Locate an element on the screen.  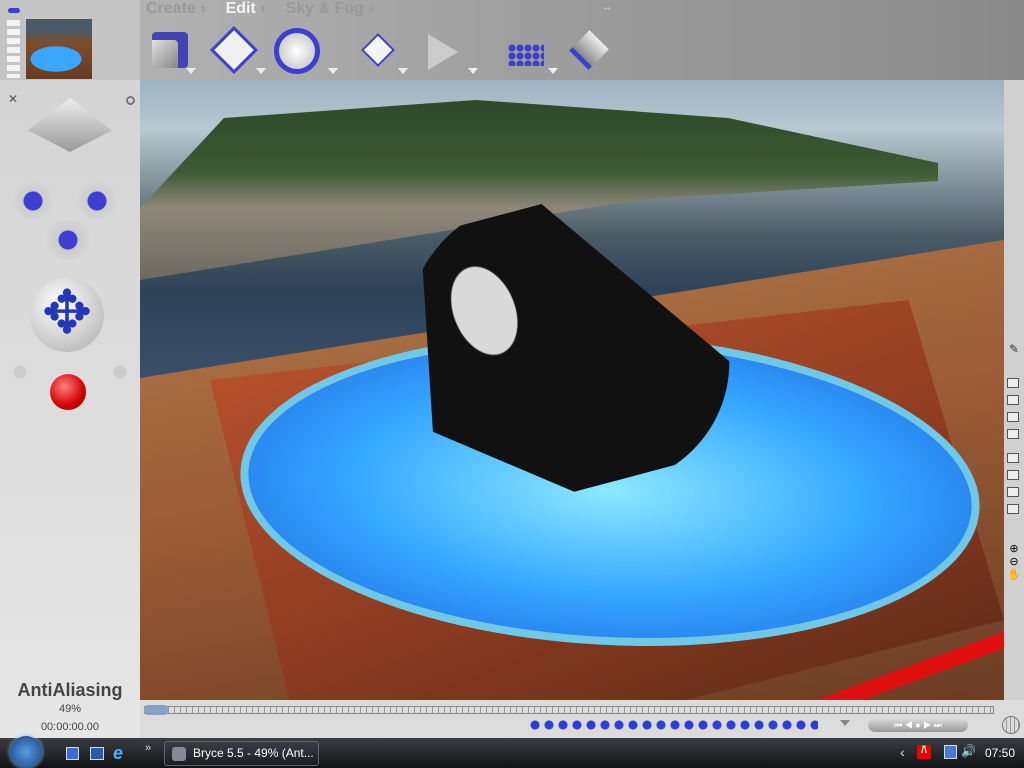
background-icon is located at coordinates (1013, 492).